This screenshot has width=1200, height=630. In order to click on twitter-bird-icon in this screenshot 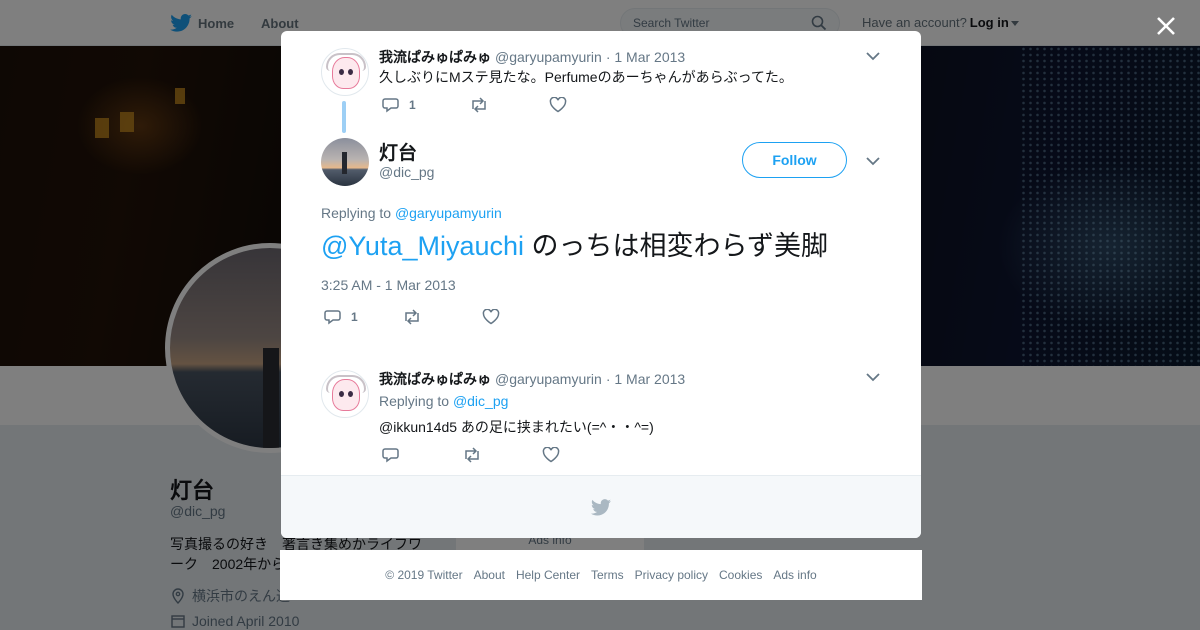, I will do `click(601, 506)`.